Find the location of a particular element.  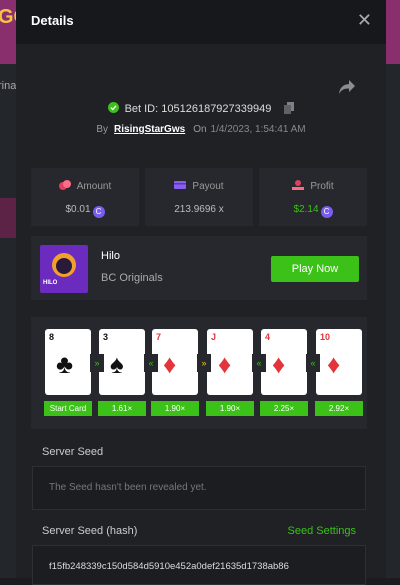

card-rank: 10 is located at coordinates (325, 337).